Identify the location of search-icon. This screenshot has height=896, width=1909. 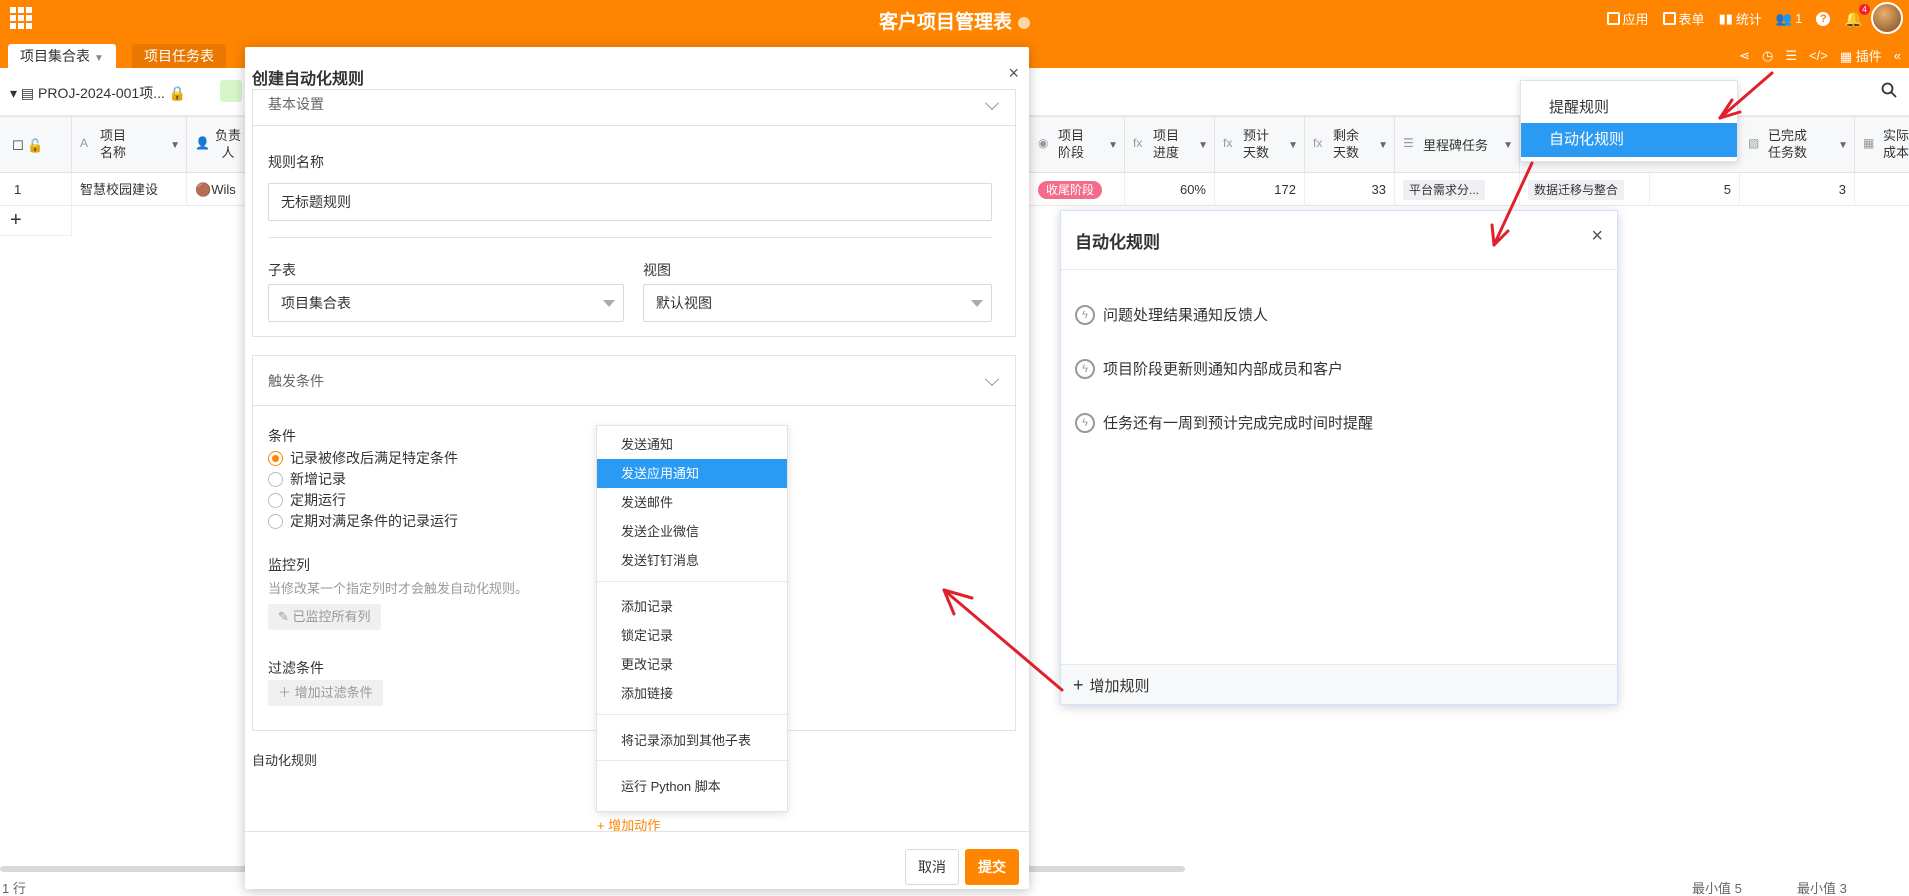
(1889, 90).